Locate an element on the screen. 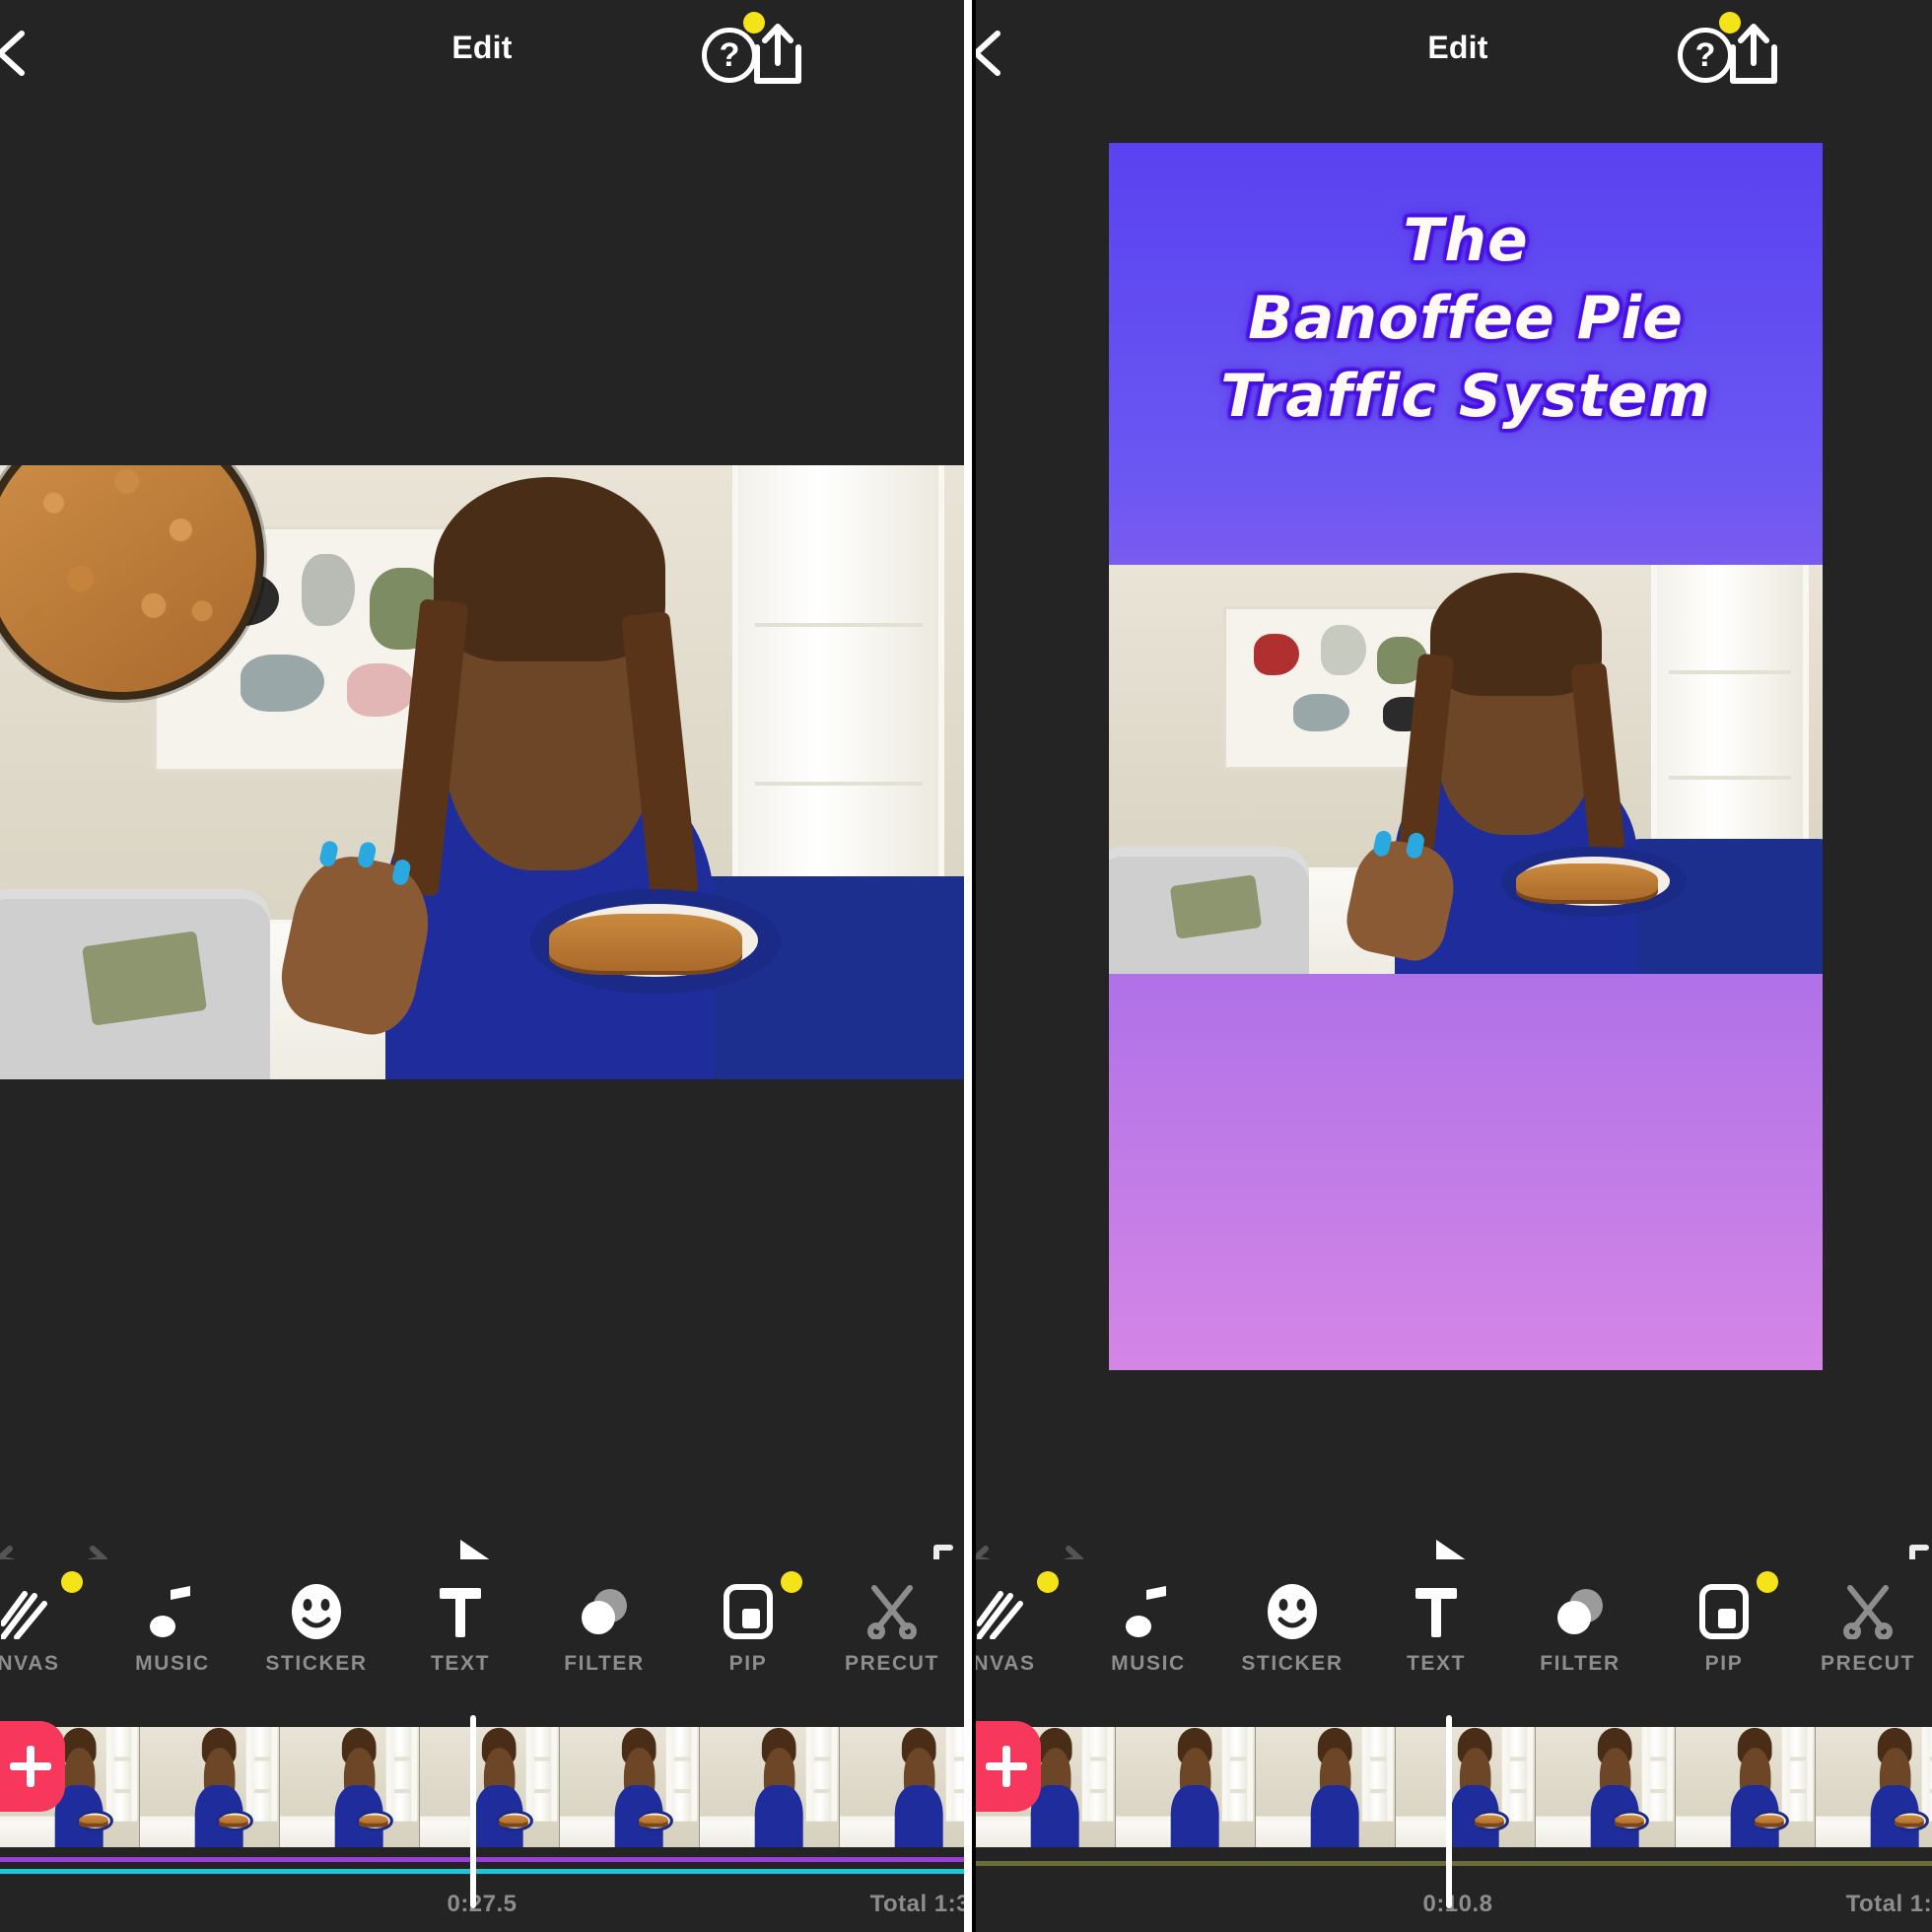 The width and height of the screenshot is (1932, 1932). pip-content is located at coordinates (128, 578).